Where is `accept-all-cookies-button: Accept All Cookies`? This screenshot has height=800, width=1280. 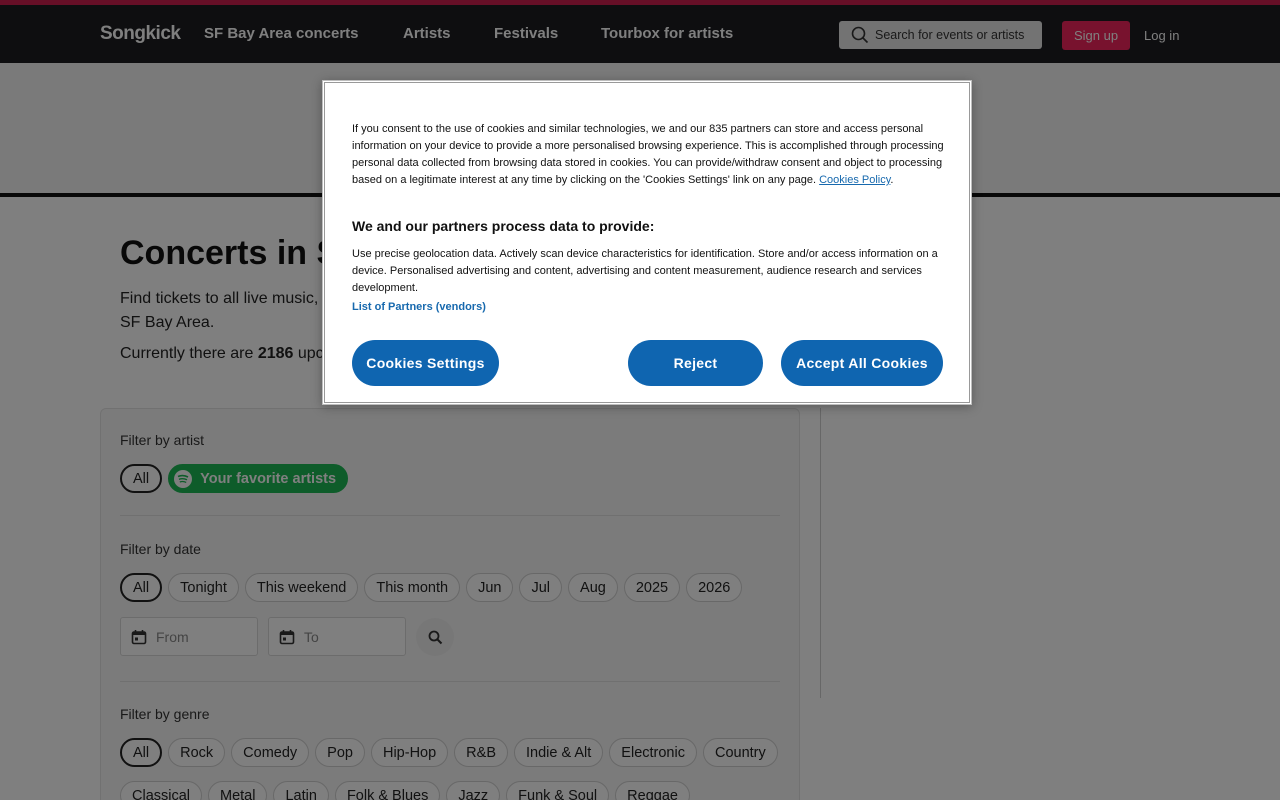
accept-all-cookies-button: Accept All Cookies is located at coordinates (862, 363).